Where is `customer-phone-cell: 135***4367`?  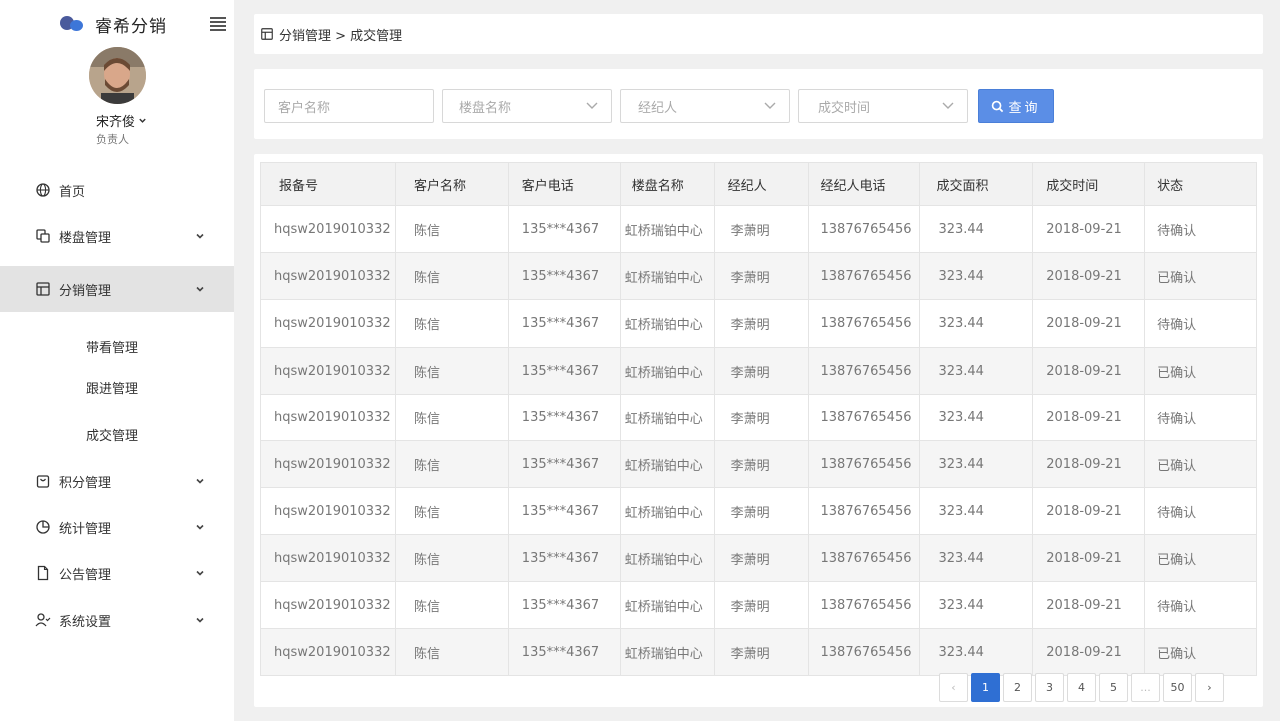
customer-phone-cell: 135***4367 is located at coordinates (564, 417).